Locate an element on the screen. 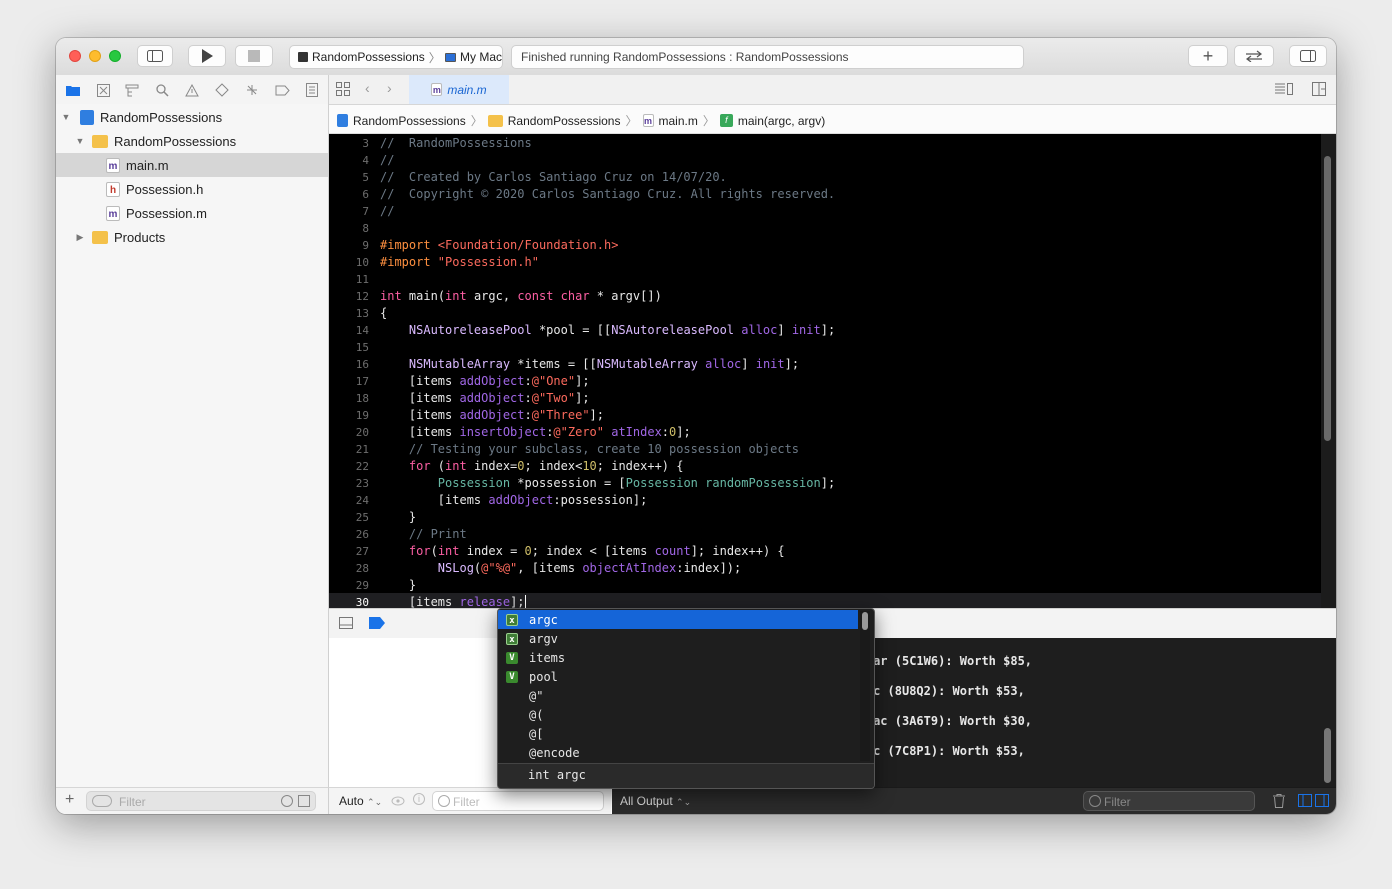  autocomplete-item: @( is located at coordinates (678, 714).